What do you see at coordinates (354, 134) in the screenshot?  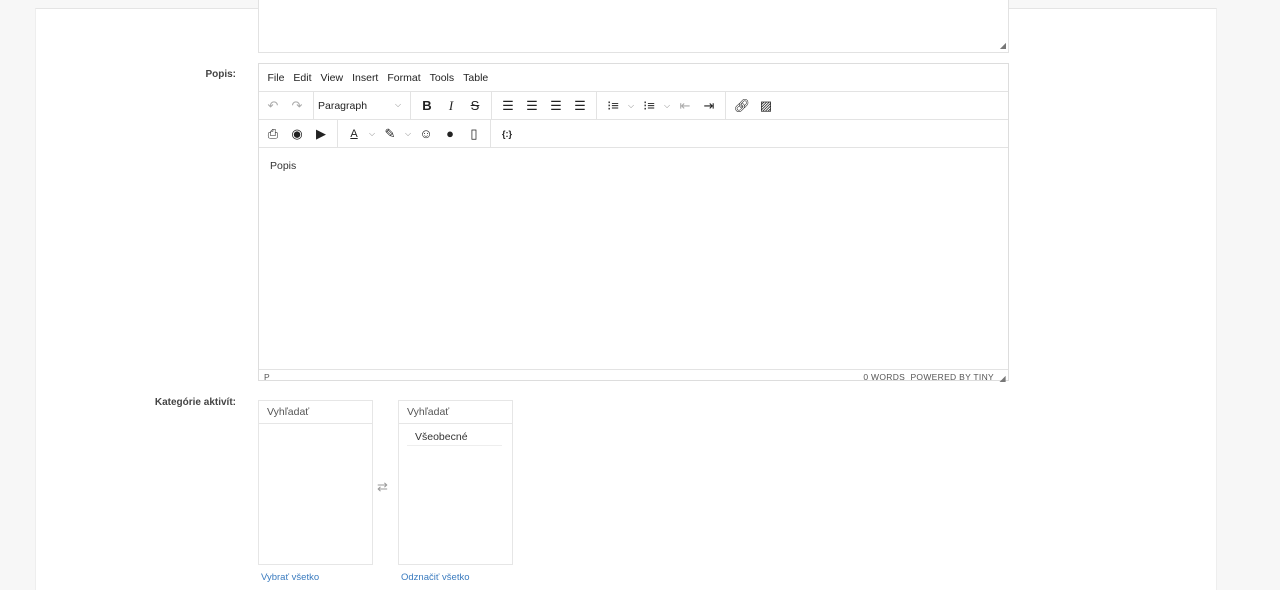 I see `text-color-icon: A` at bounding box center [354, 134].